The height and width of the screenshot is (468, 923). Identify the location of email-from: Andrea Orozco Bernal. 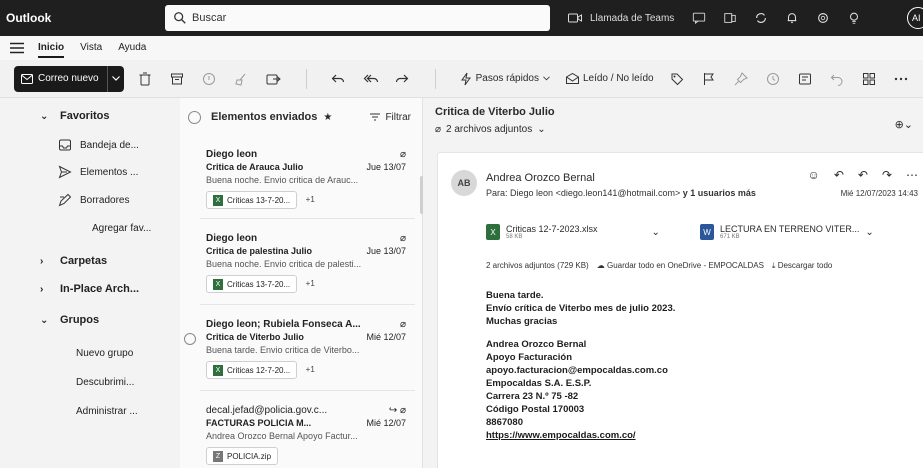
(540, 178).